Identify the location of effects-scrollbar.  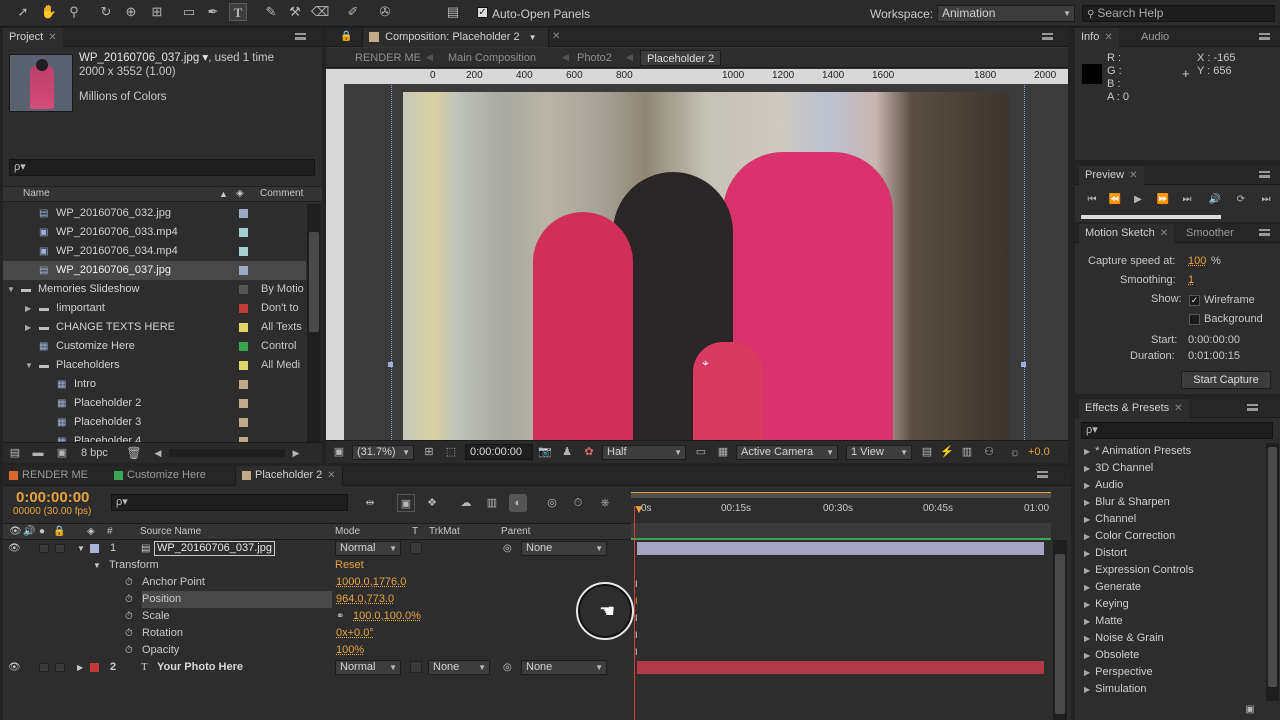
(1272, 572).